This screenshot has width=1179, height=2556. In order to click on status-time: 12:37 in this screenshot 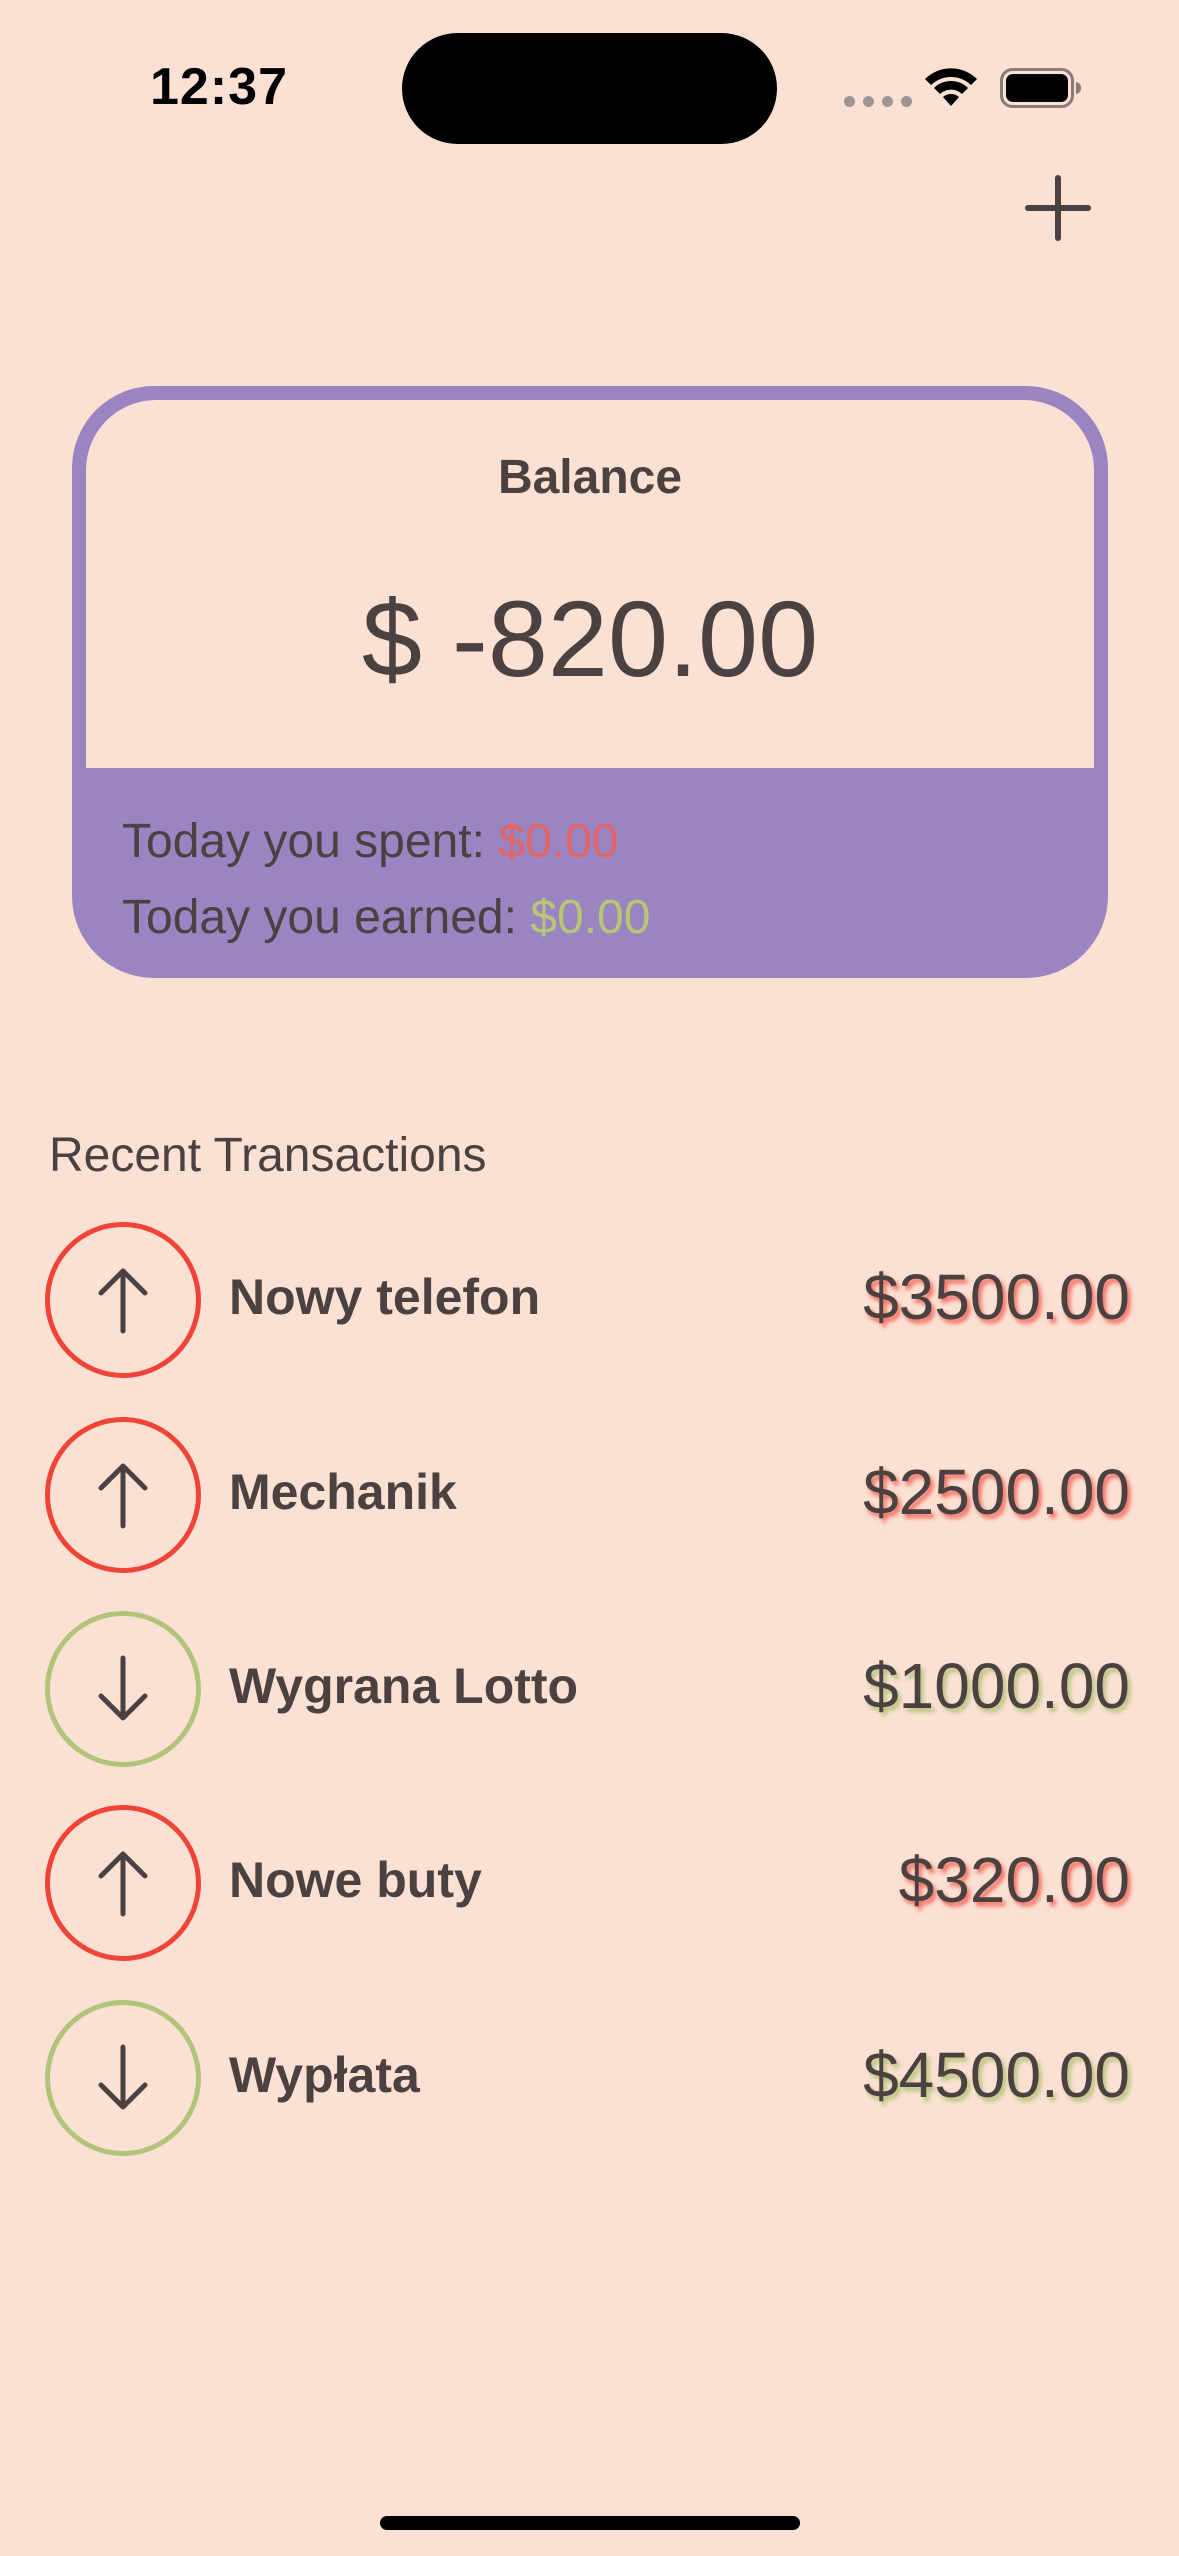, I will do `click(219, 87)`.